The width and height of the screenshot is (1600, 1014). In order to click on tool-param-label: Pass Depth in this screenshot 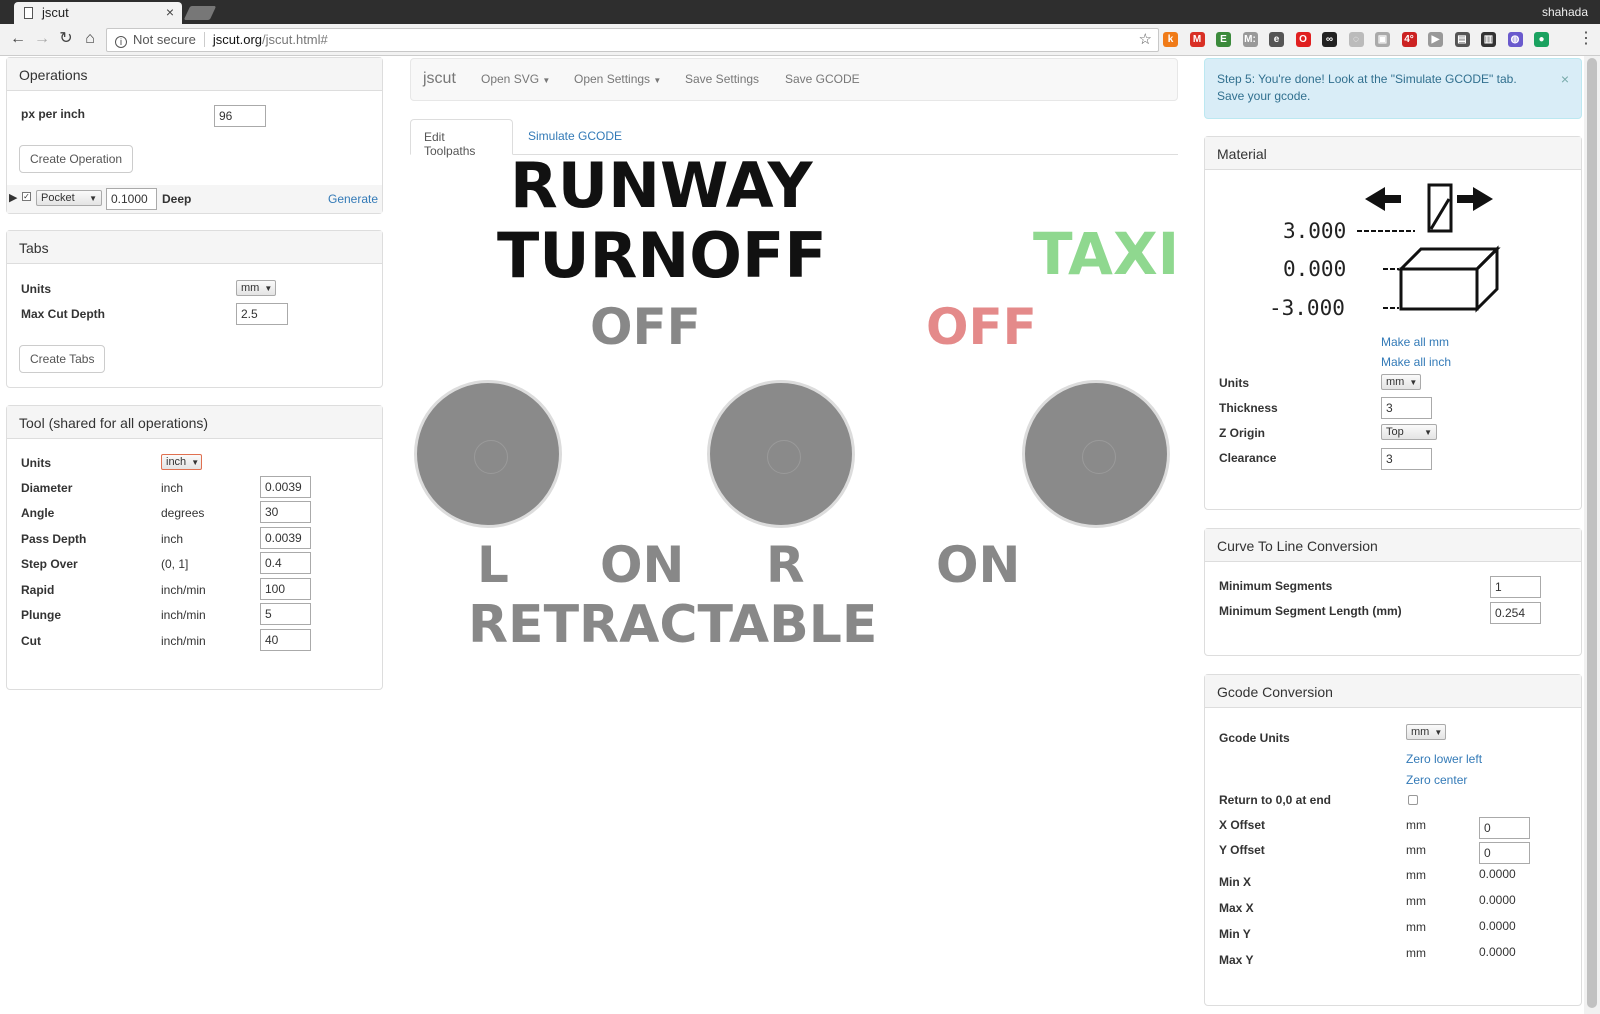, I will do `click(54, 539)`.